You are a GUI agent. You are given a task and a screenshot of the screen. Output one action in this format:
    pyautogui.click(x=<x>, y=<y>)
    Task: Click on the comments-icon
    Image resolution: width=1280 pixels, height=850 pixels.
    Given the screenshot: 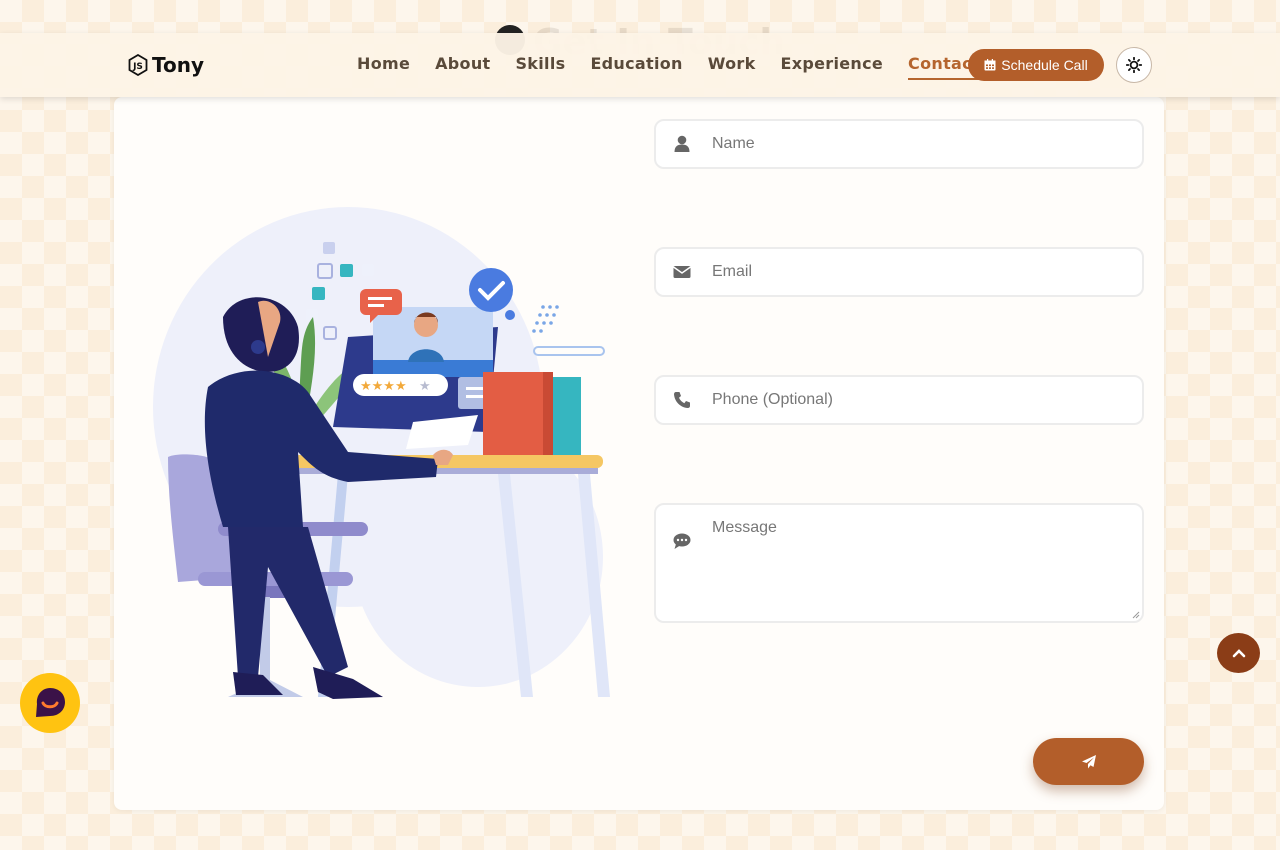 What is the action you would take?
    pyautogui.click(x=682, y=541)
    